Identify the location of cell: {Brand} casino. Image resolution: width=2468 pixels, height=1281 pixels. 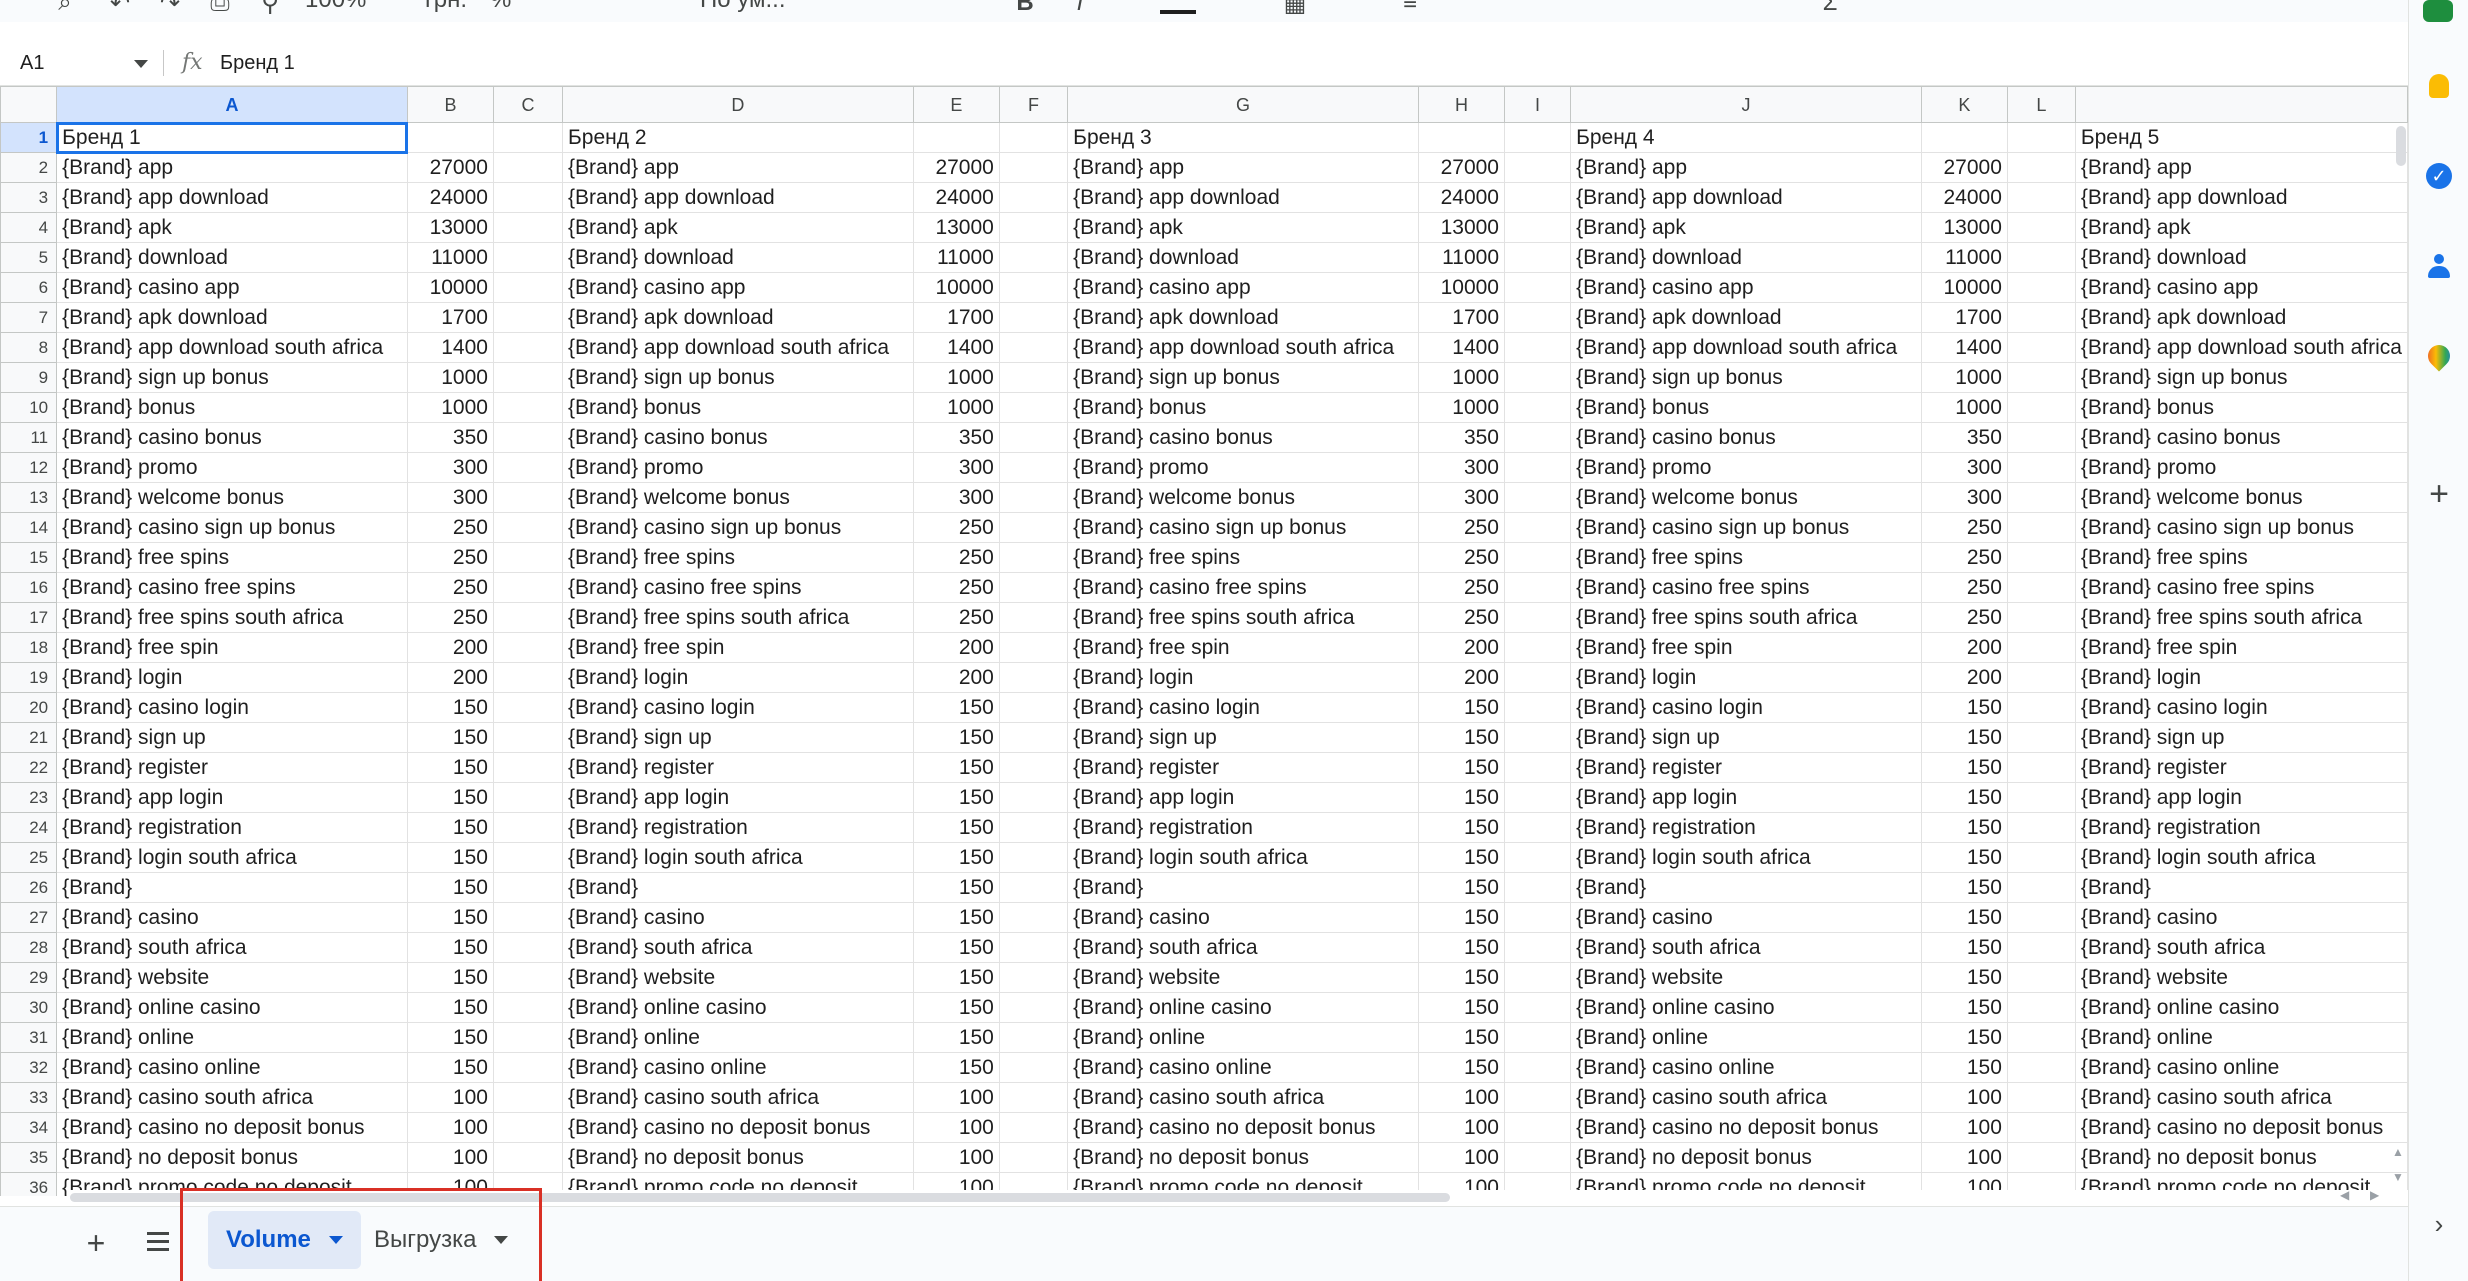
(1746, 917).